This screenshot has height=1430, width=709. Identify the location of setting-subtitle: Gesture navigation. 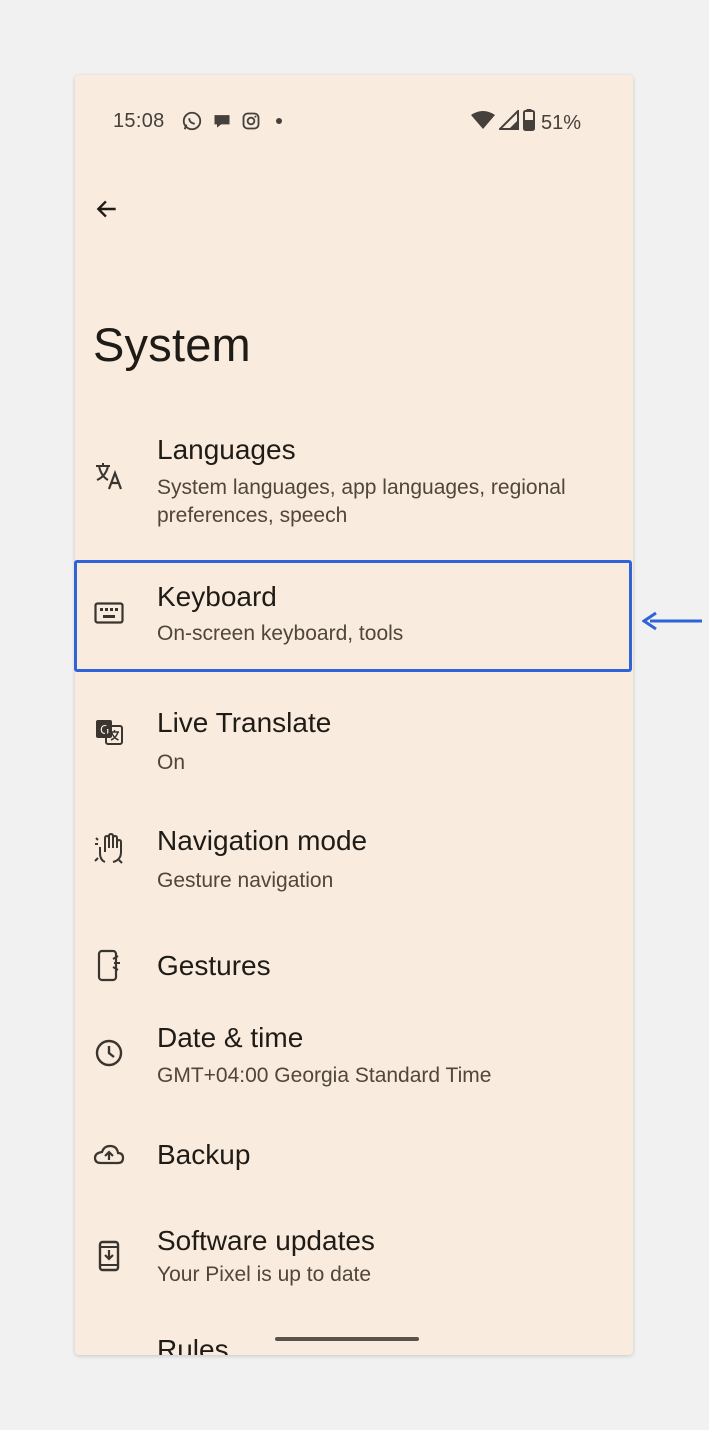
(245, 880).